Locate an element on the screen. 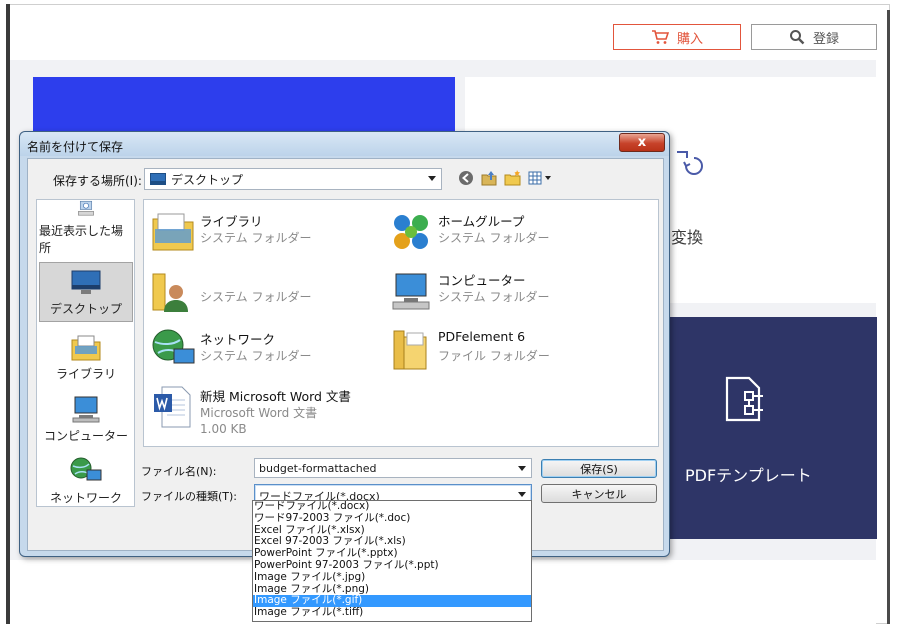 This screenshot has width=899, height=629. buy-label: 購入 is located at coordinates (689, 39).